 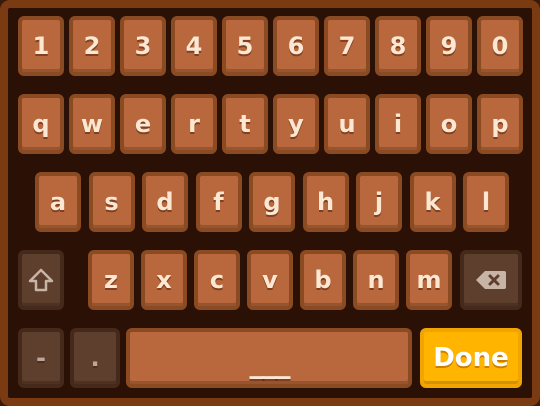 I want to click on key-y: y, so click(x=296, y=124).